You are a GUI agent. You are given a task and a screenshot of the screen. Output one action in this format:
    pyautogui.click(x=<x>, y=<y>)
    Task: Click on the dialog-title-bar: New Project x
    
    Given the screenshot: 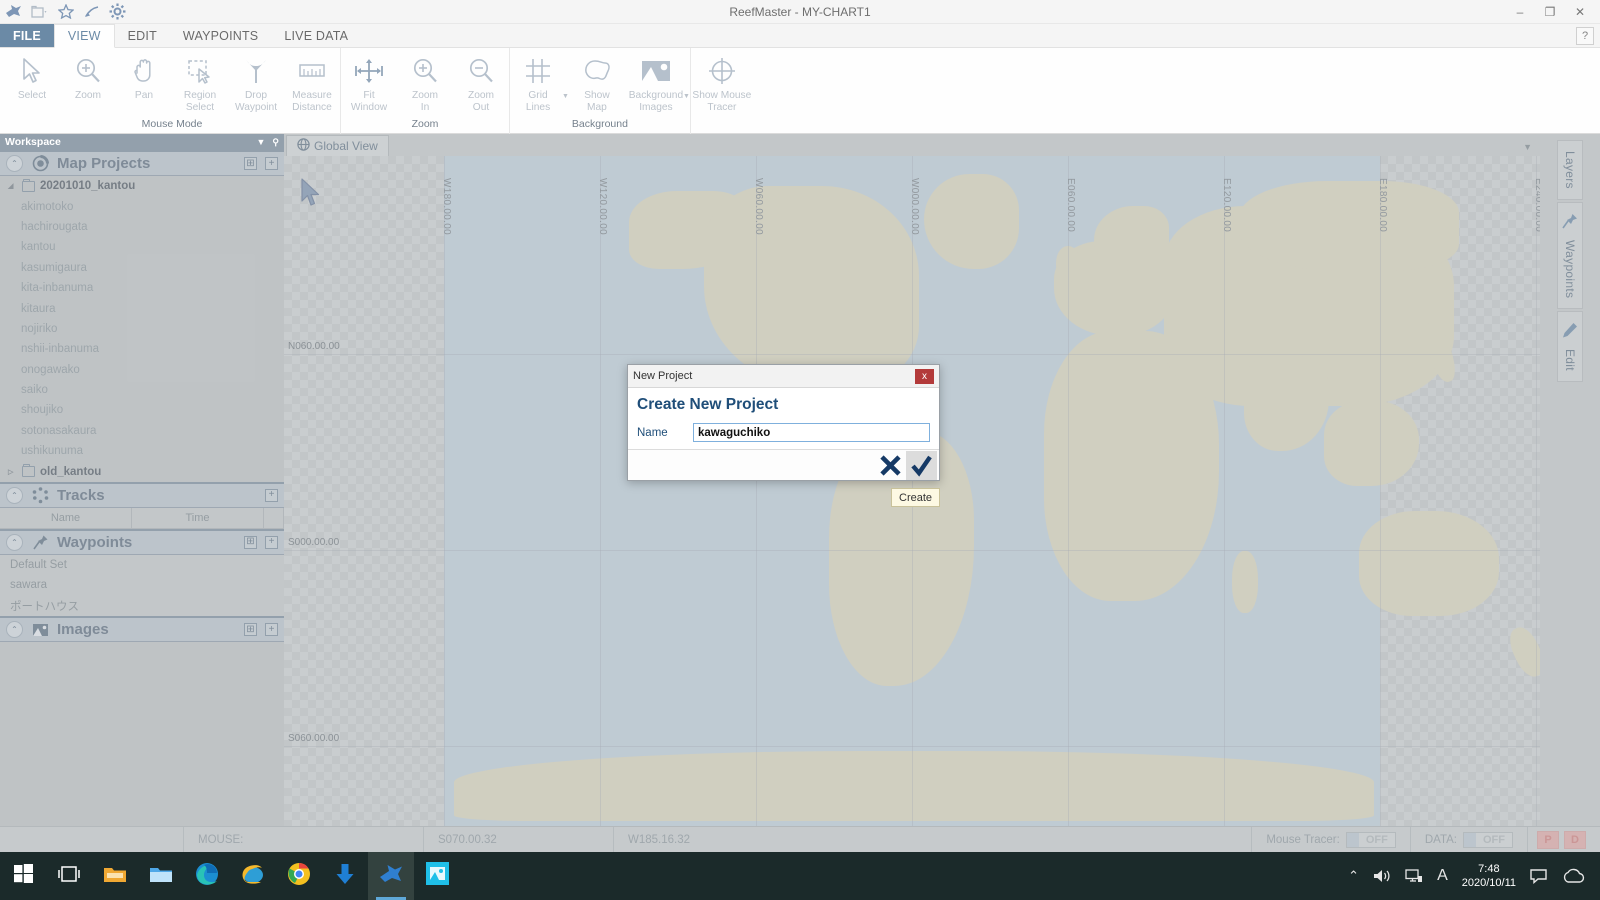 What is the action you would take?
    pyautogui.click(x=783, y=376)
    